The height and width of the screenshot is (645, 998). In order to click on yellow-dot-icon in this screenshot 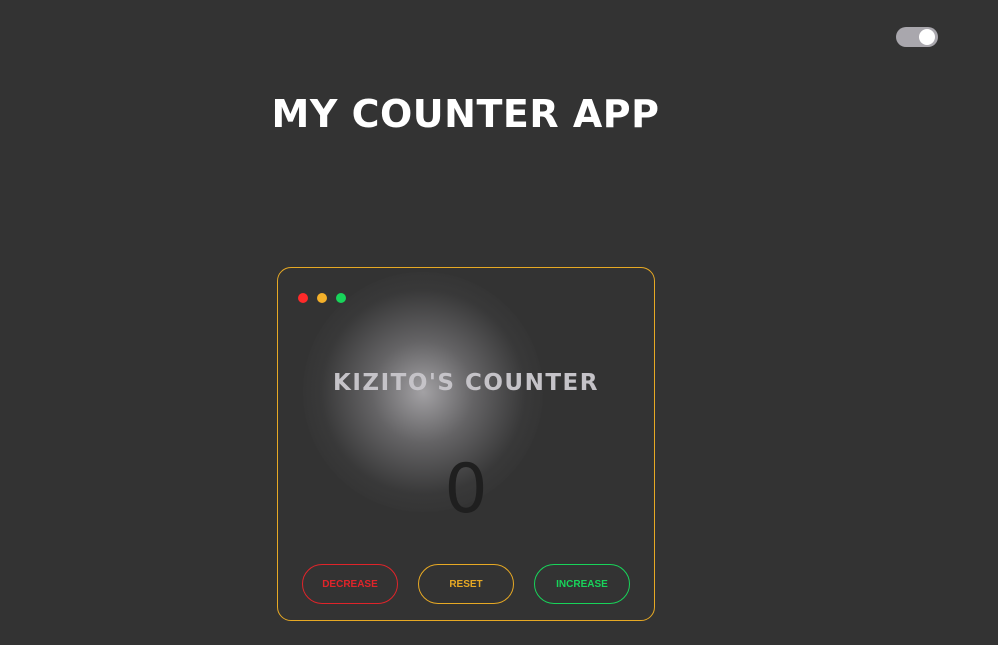, I will do `click(322, 298)`.